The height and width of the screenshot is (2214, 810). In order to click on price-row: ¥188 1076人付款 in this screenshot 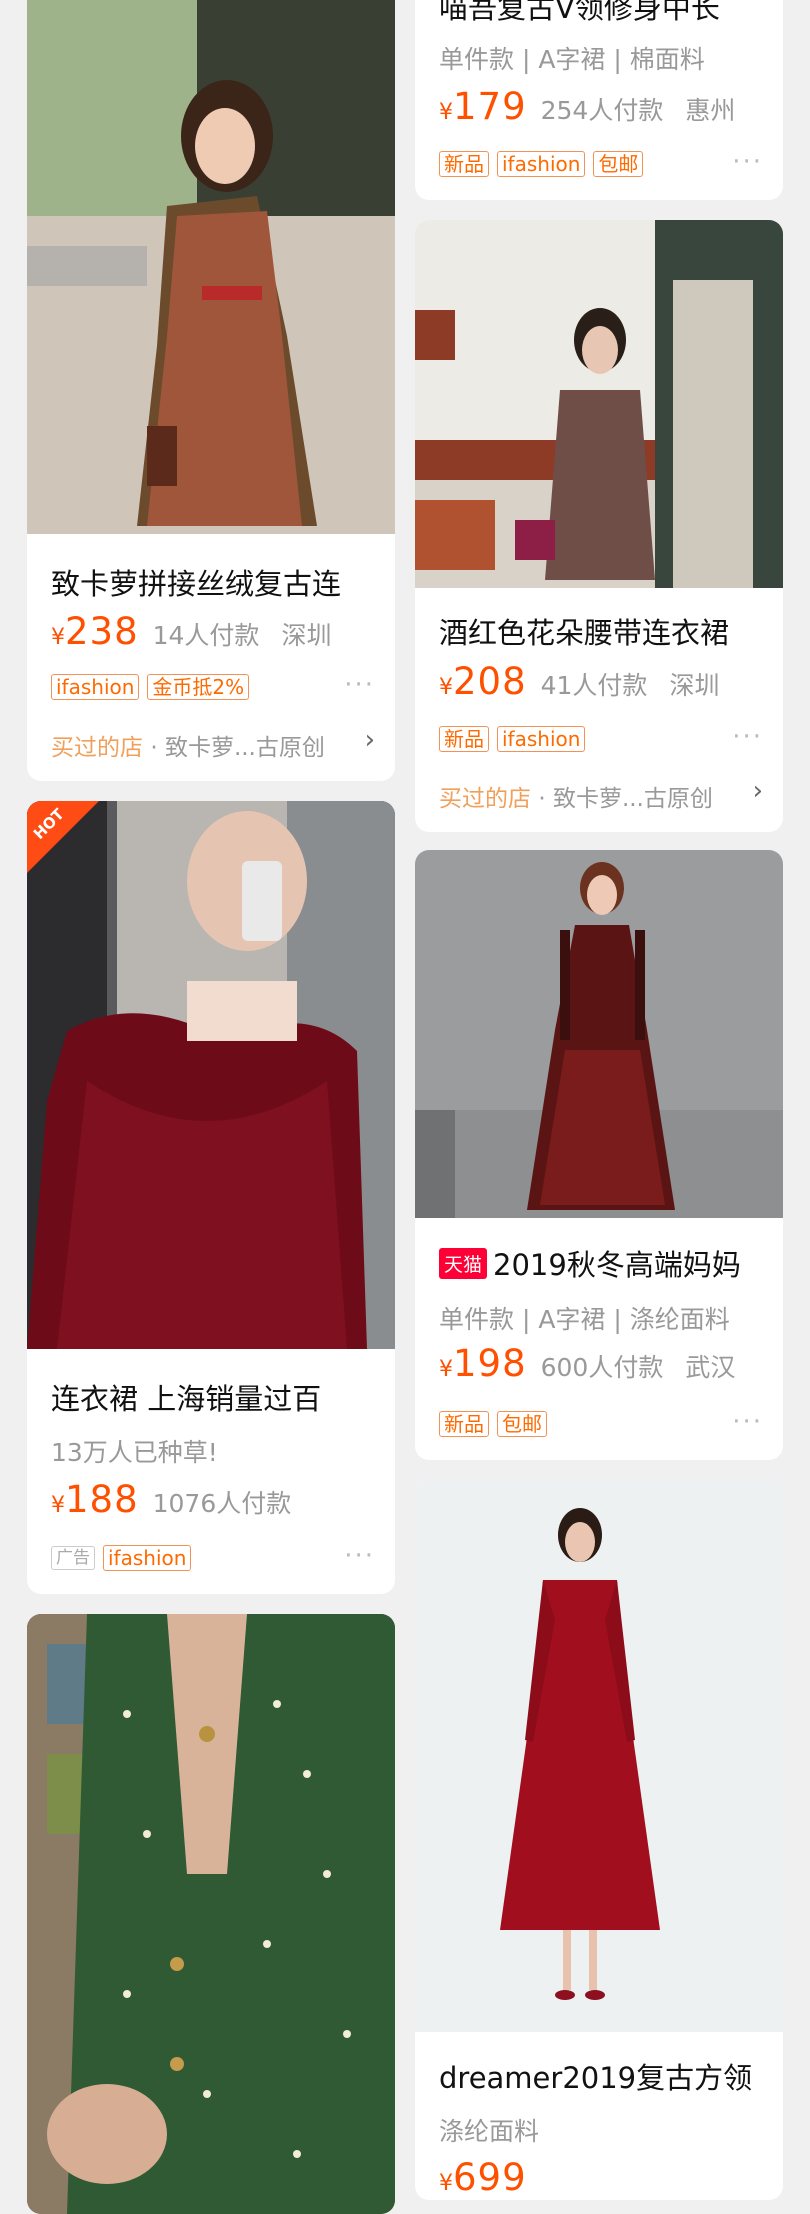, I will do `click(213, 1499)`.